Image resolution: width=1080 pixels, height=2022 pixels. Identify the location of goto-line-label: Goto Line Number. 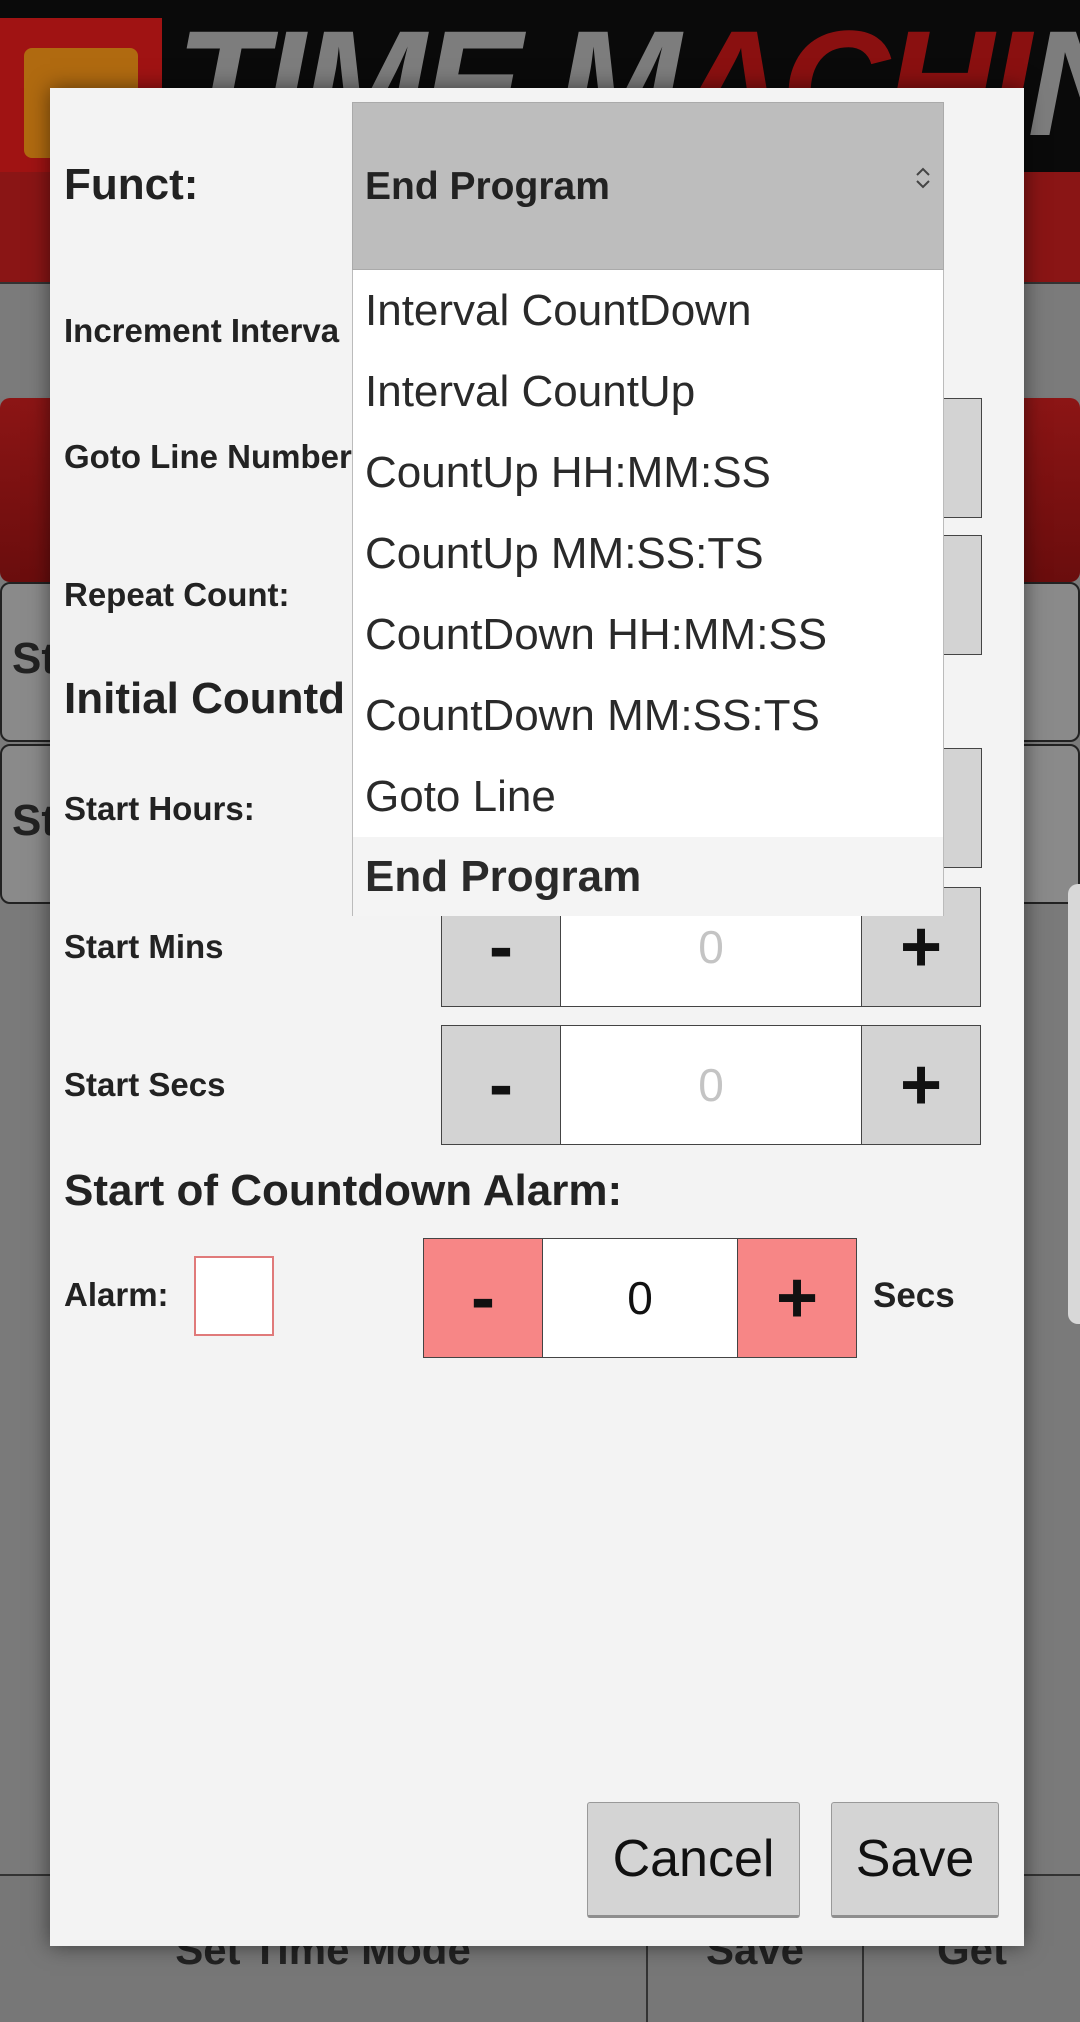
(208, 456).